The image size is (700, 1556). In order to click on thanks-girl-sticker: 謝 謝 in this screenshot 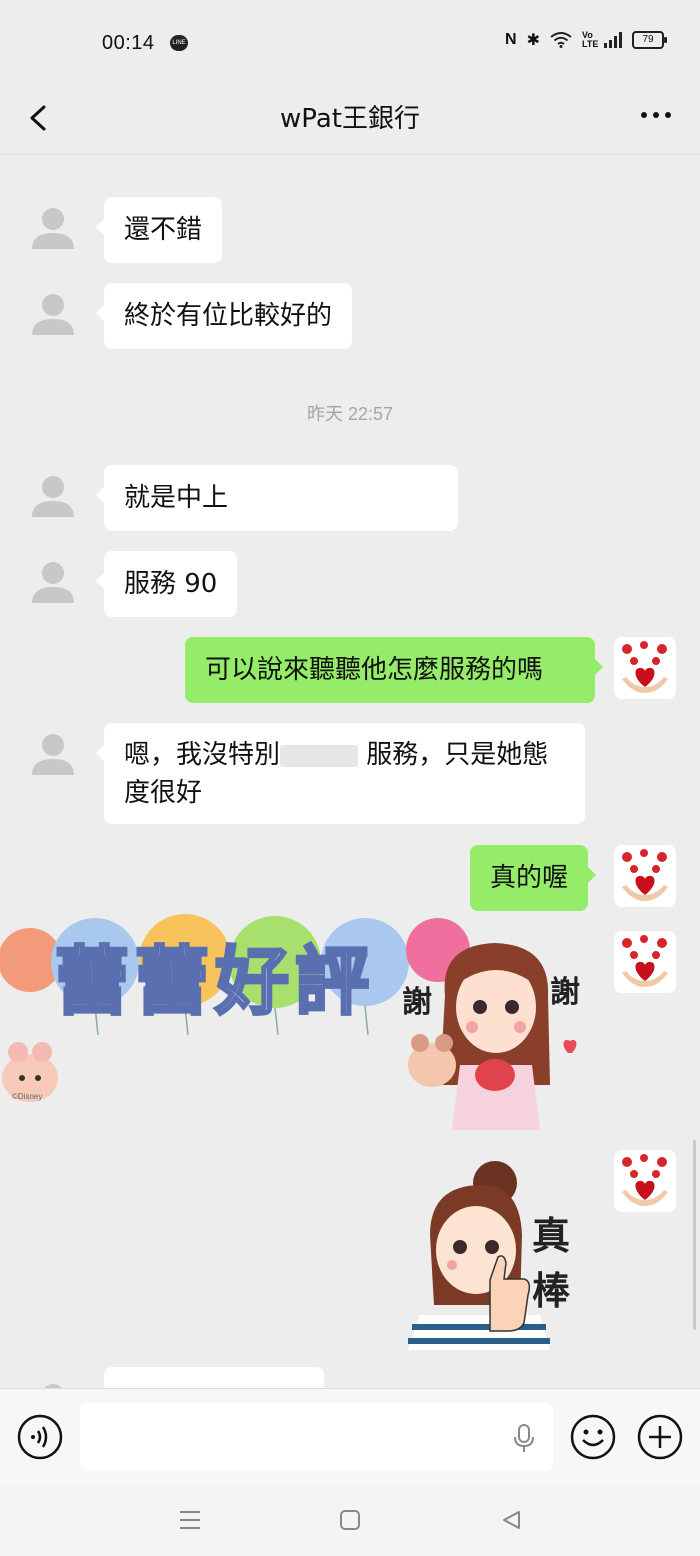, I will do `click(497, 1032)`.